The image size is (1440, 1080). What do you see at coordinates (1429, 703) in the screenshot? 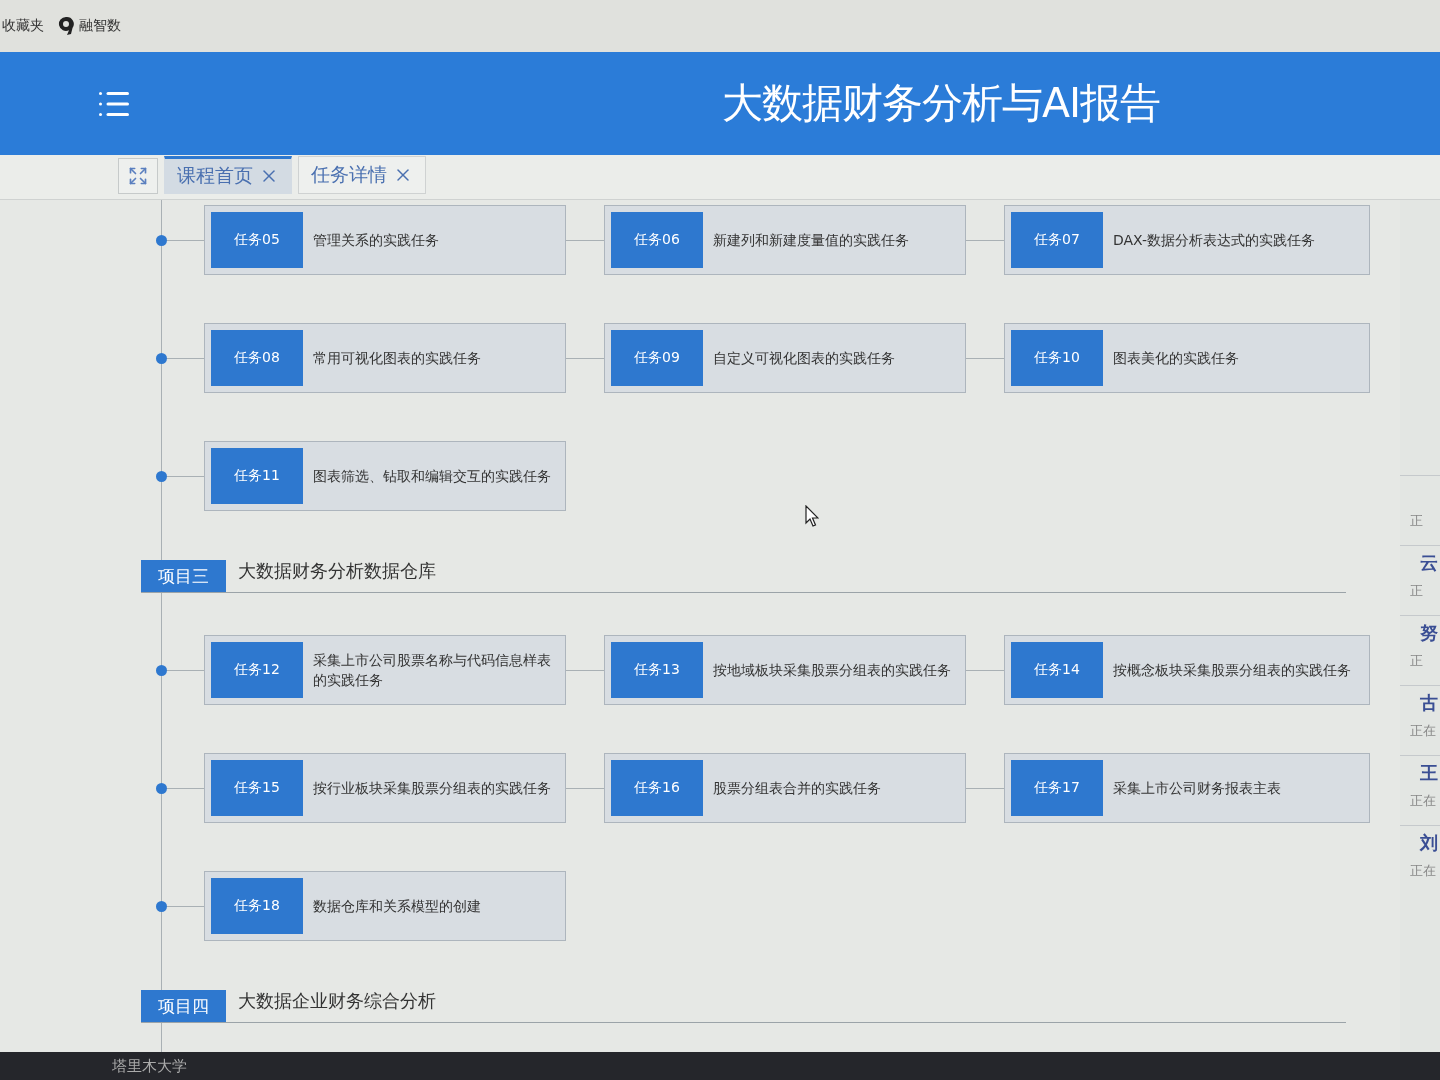
I see `person-name: 古` at bounding box center [1429, 703].